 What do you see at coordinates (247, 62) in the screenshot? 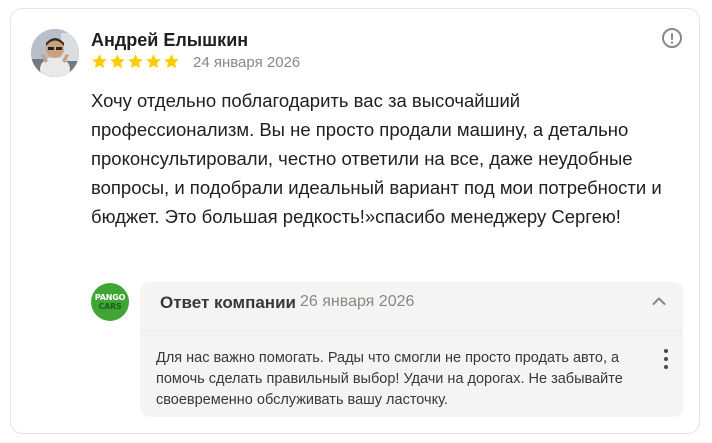
I see `review-date: 24 января 2026` at bounding box center [247, 62].